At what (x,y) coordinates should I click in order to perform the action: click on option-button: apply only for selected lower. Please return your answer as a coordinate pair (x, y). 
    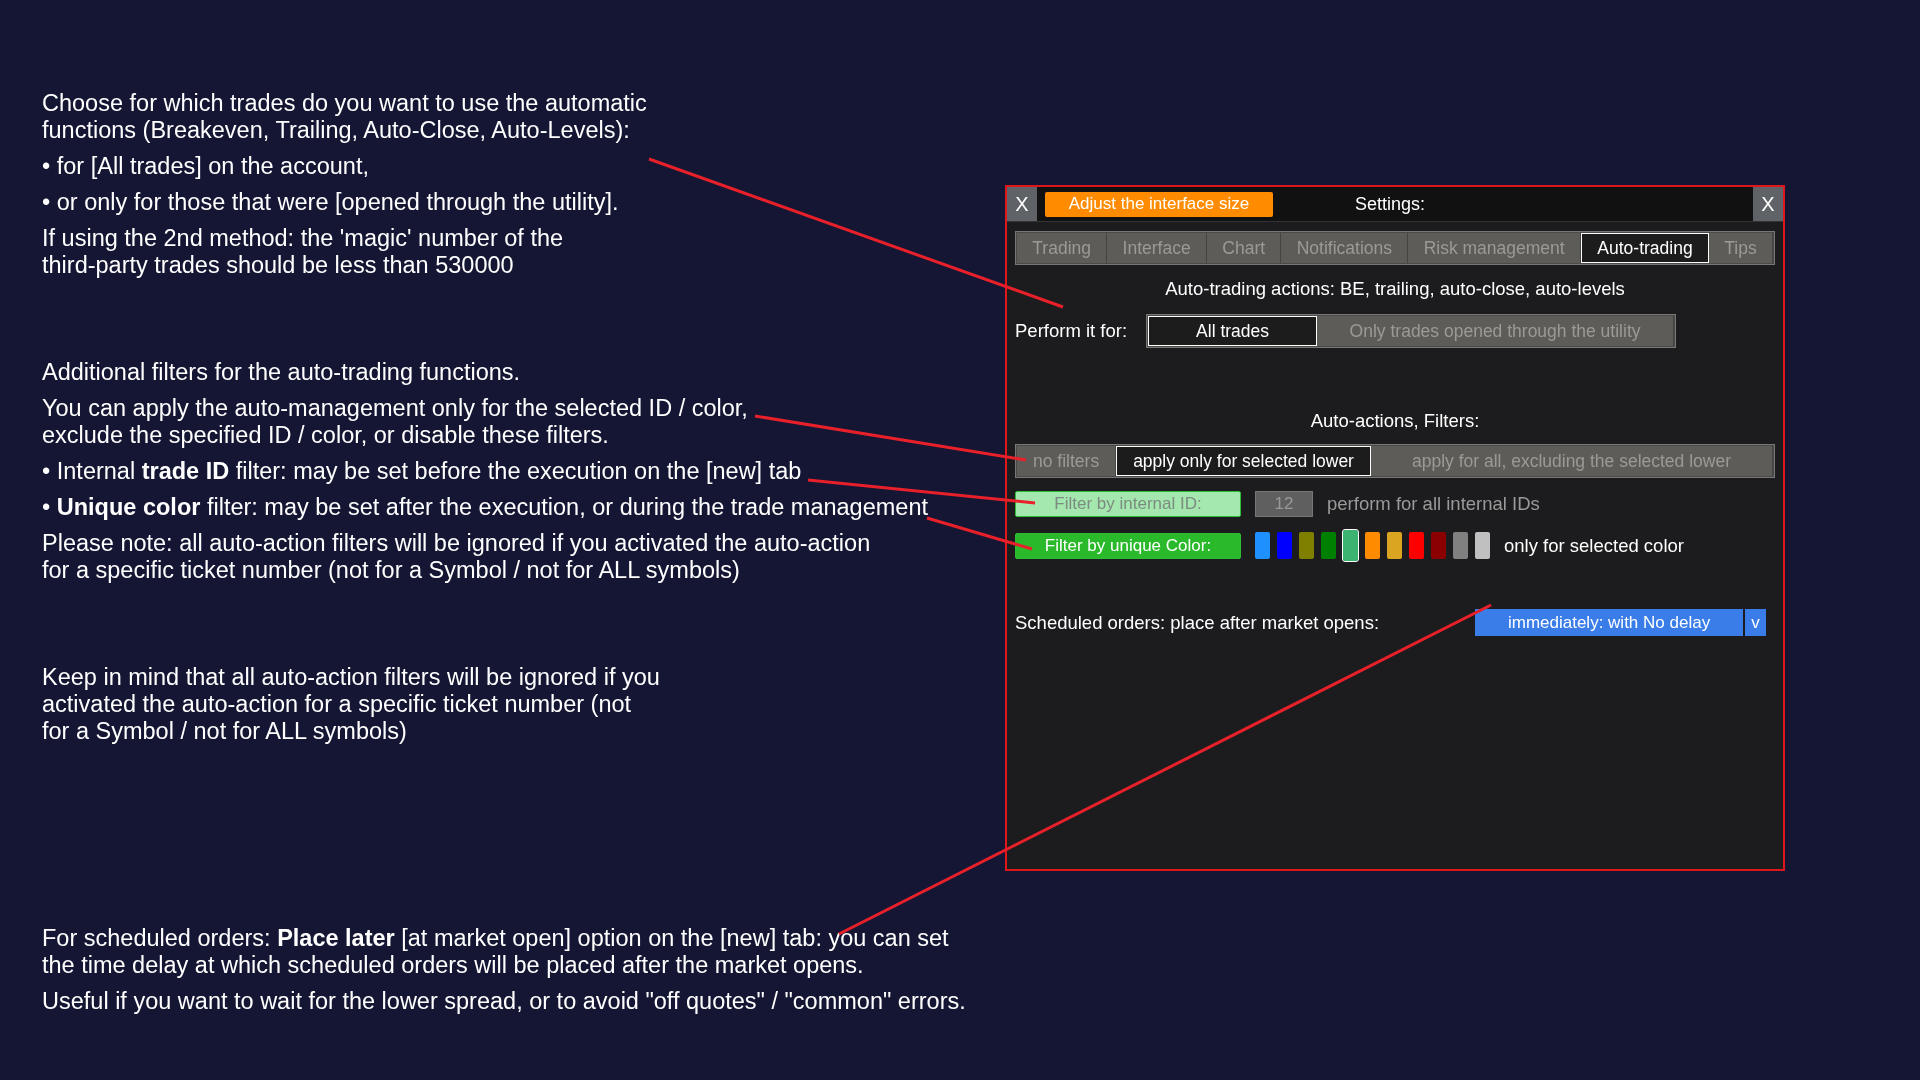
    Looking at the image, I should click on (1243, 461).